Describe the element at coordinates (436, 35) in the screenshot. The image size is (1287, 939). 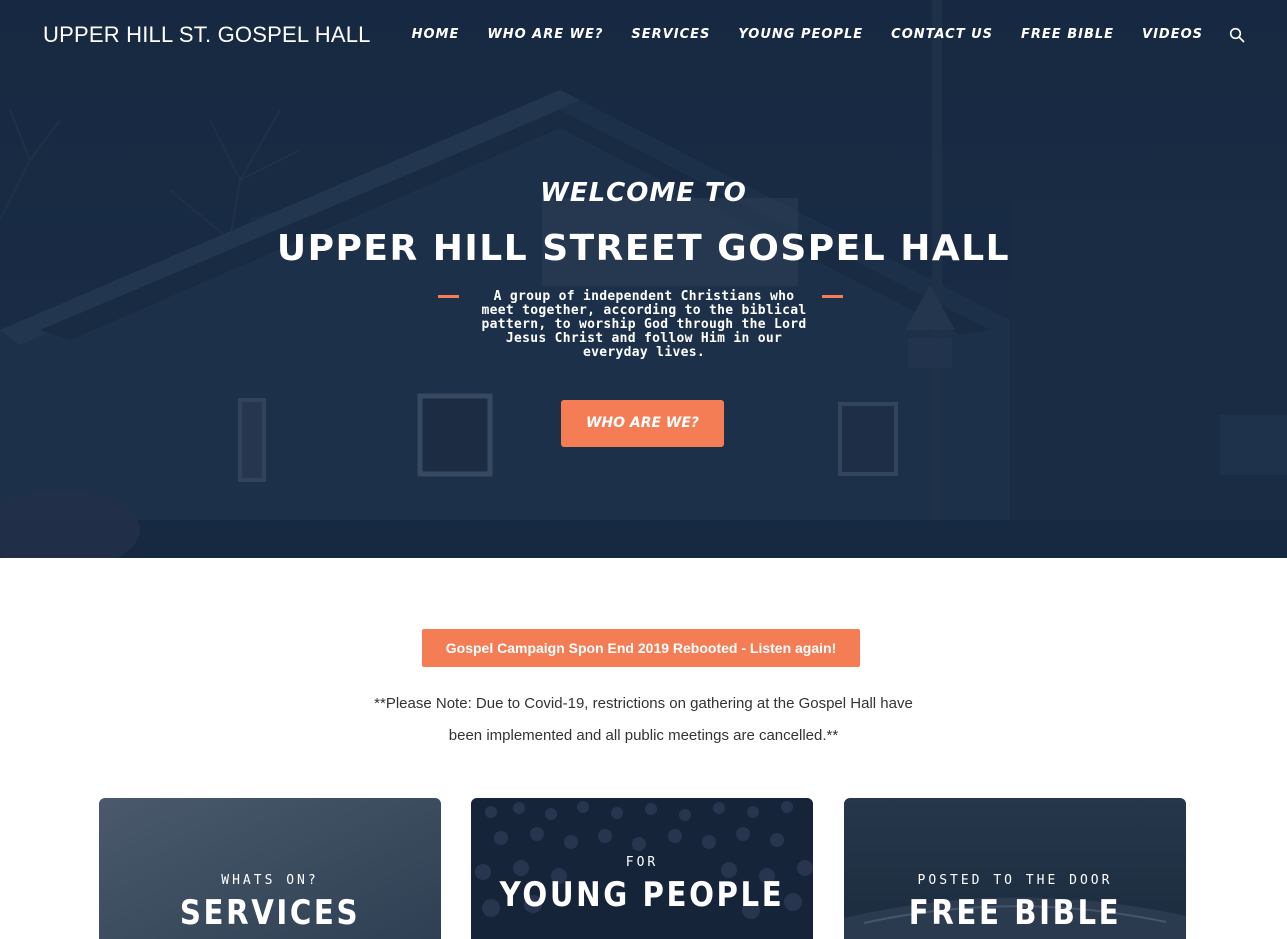
I see `nav-item-home: HOME` at that location.